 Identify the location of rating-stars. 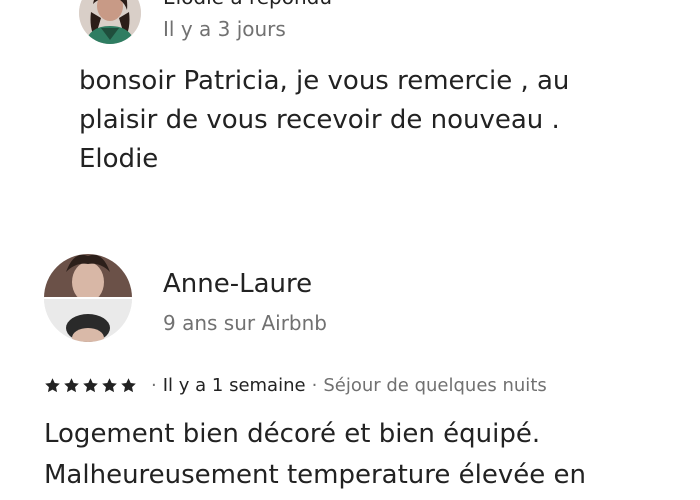
(90, 385).